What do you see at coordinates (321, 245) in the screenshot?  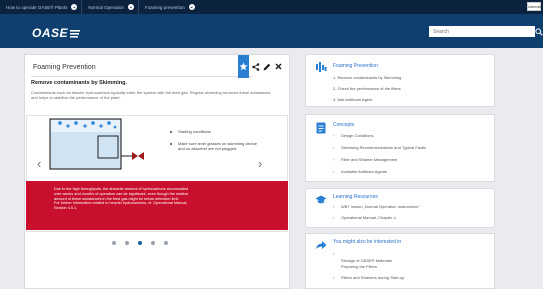 I see `forward-arrow-icon` at bounding box center [321, 245].